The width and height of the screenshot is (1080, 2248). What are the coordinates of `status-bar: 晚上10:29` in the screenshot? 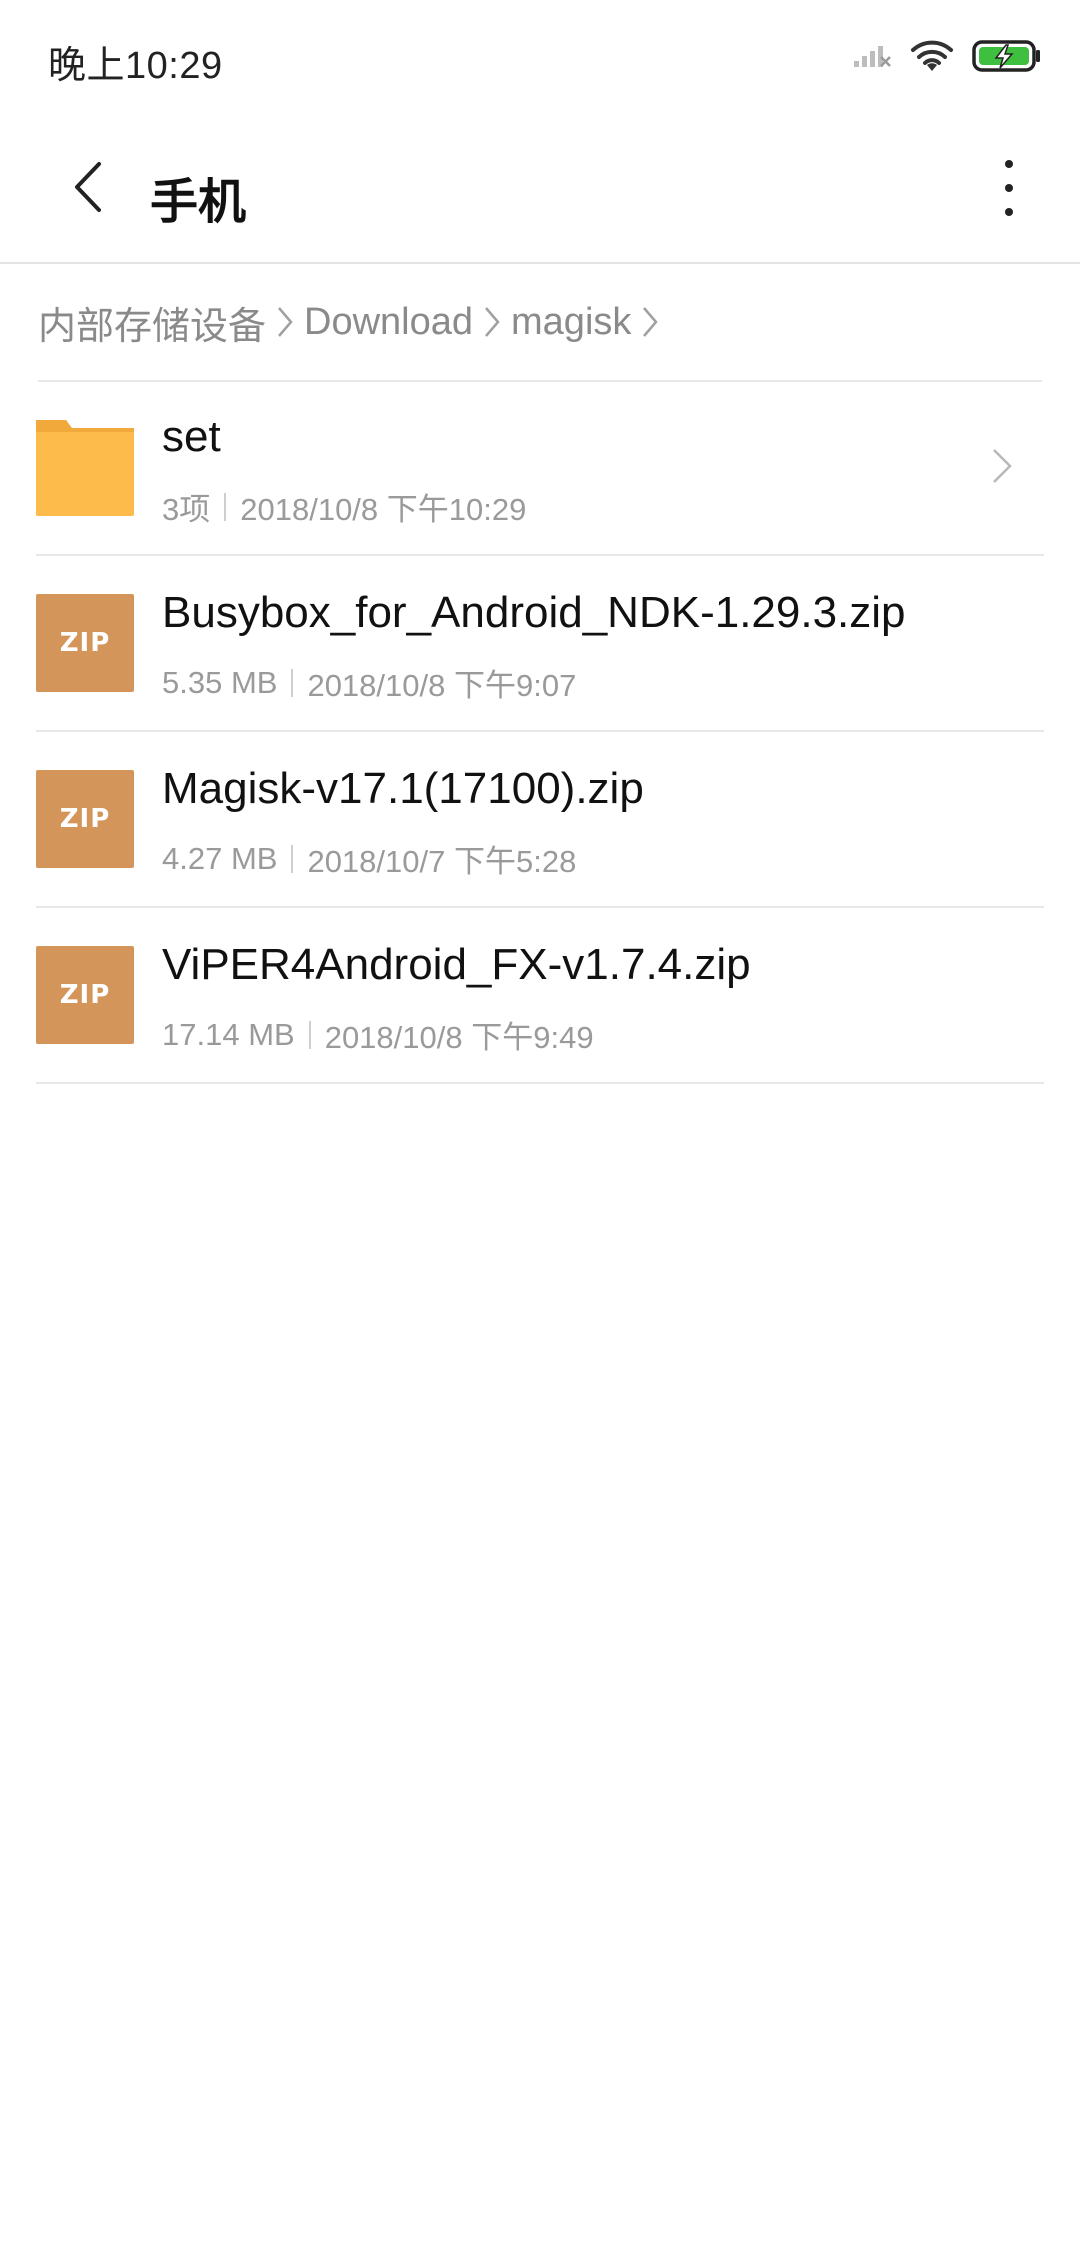 It's located at (540, 56).